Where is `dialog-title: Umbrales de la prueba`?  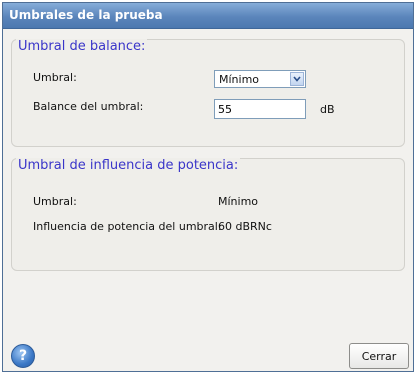 dialog-title: Umbrales de la prueba is located at coordinates (86, 15).